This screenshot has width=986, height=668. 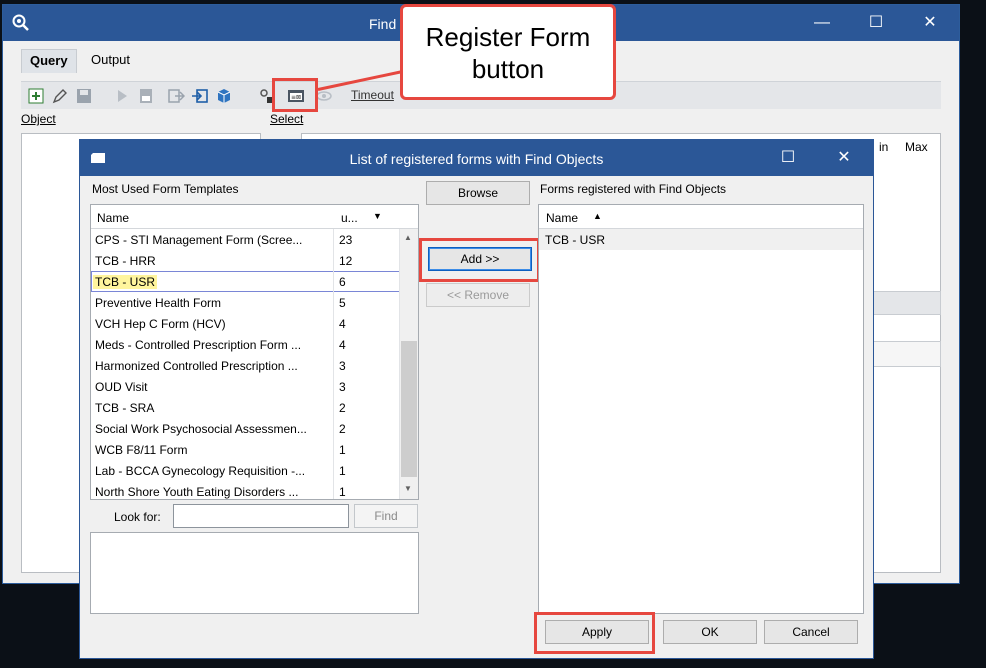 I want to click on cube-icon, so click(x=224, y=96).